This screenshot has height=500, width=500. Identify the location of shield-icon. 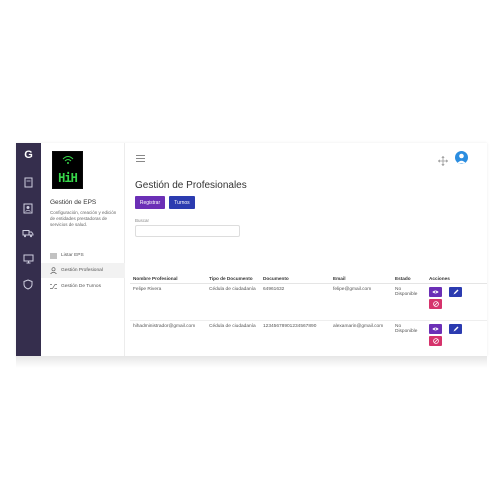
(28, 284).